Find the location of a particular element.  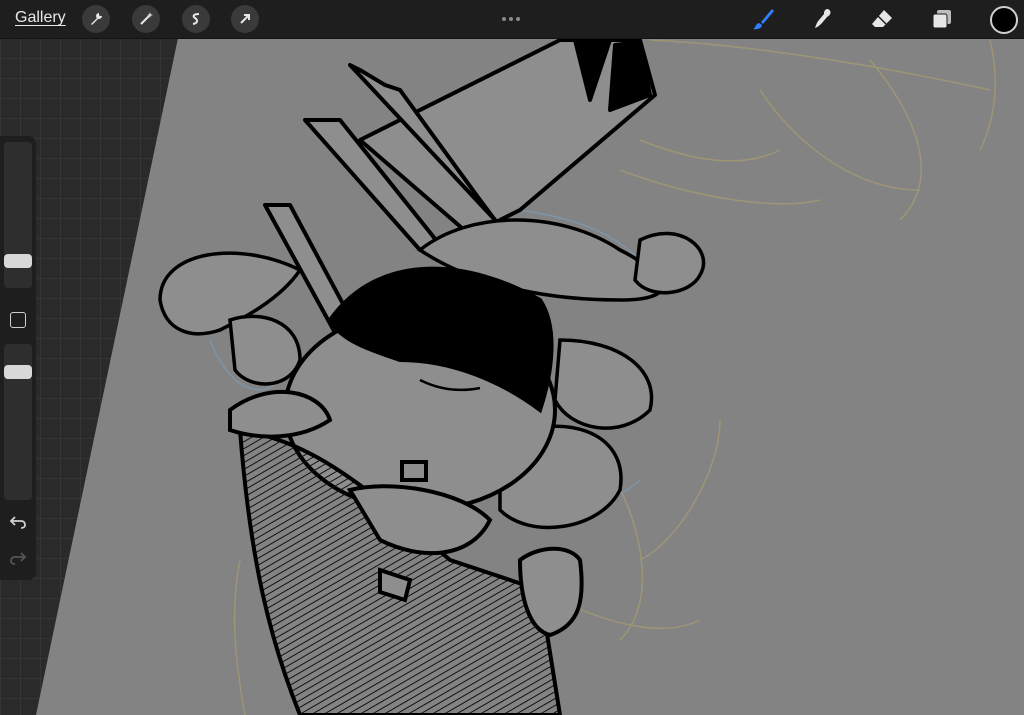

brush-icon is located at coordinates (763, 19).